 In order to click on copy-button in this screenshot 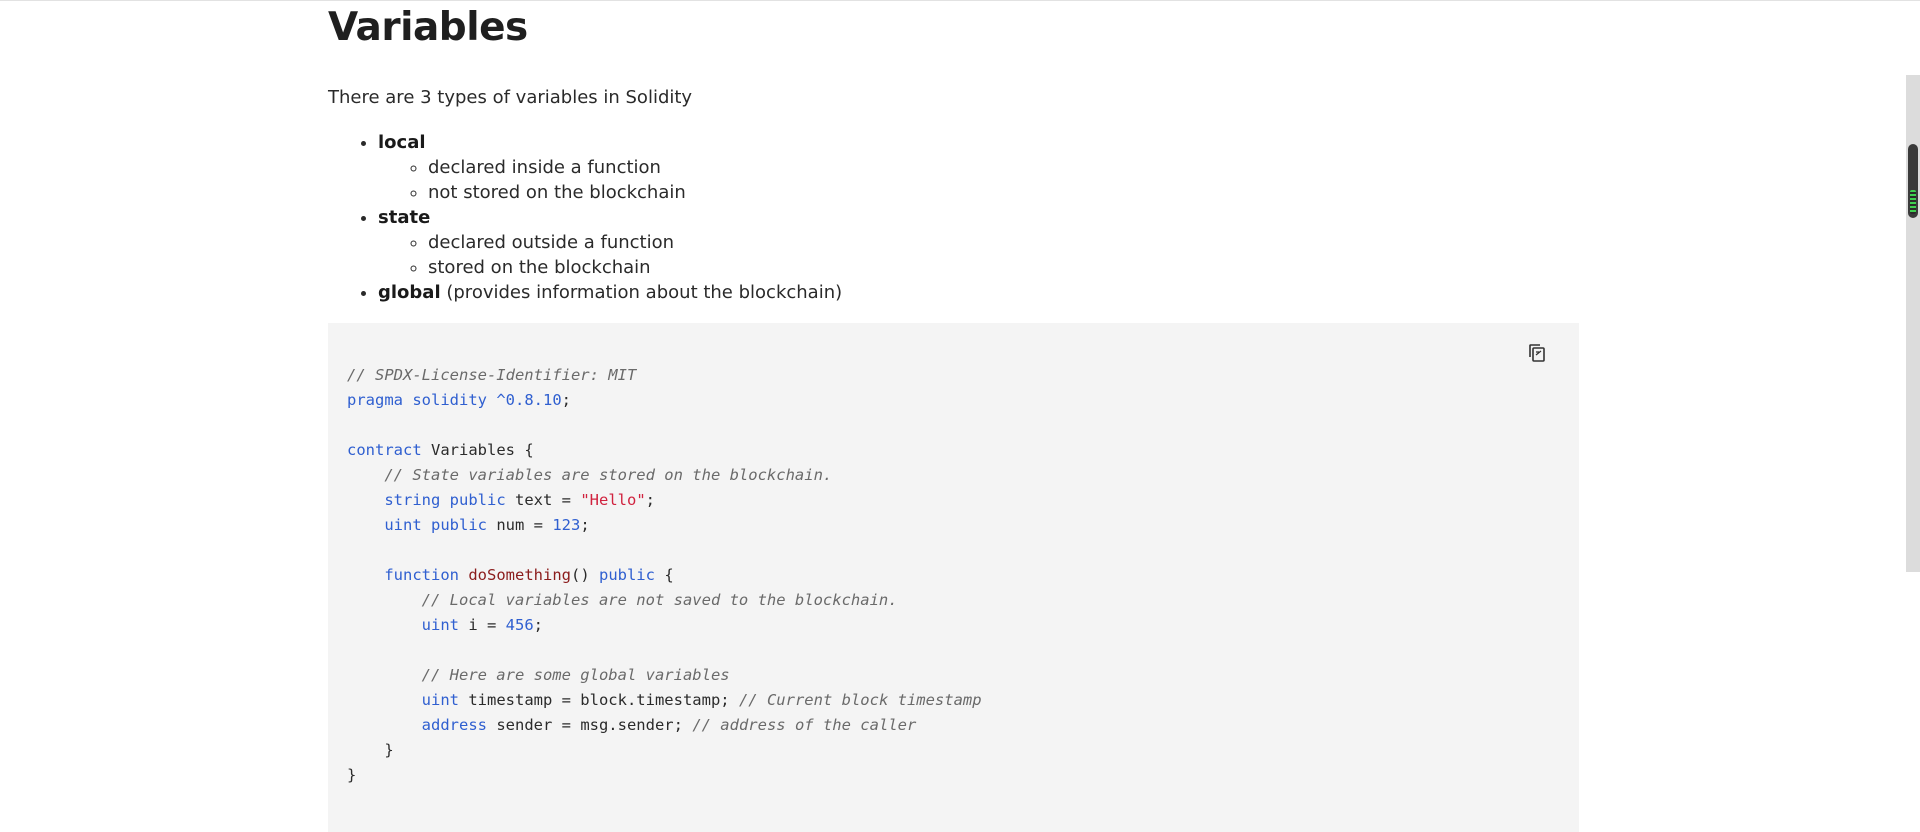, I will do `click(1537, 353)`.